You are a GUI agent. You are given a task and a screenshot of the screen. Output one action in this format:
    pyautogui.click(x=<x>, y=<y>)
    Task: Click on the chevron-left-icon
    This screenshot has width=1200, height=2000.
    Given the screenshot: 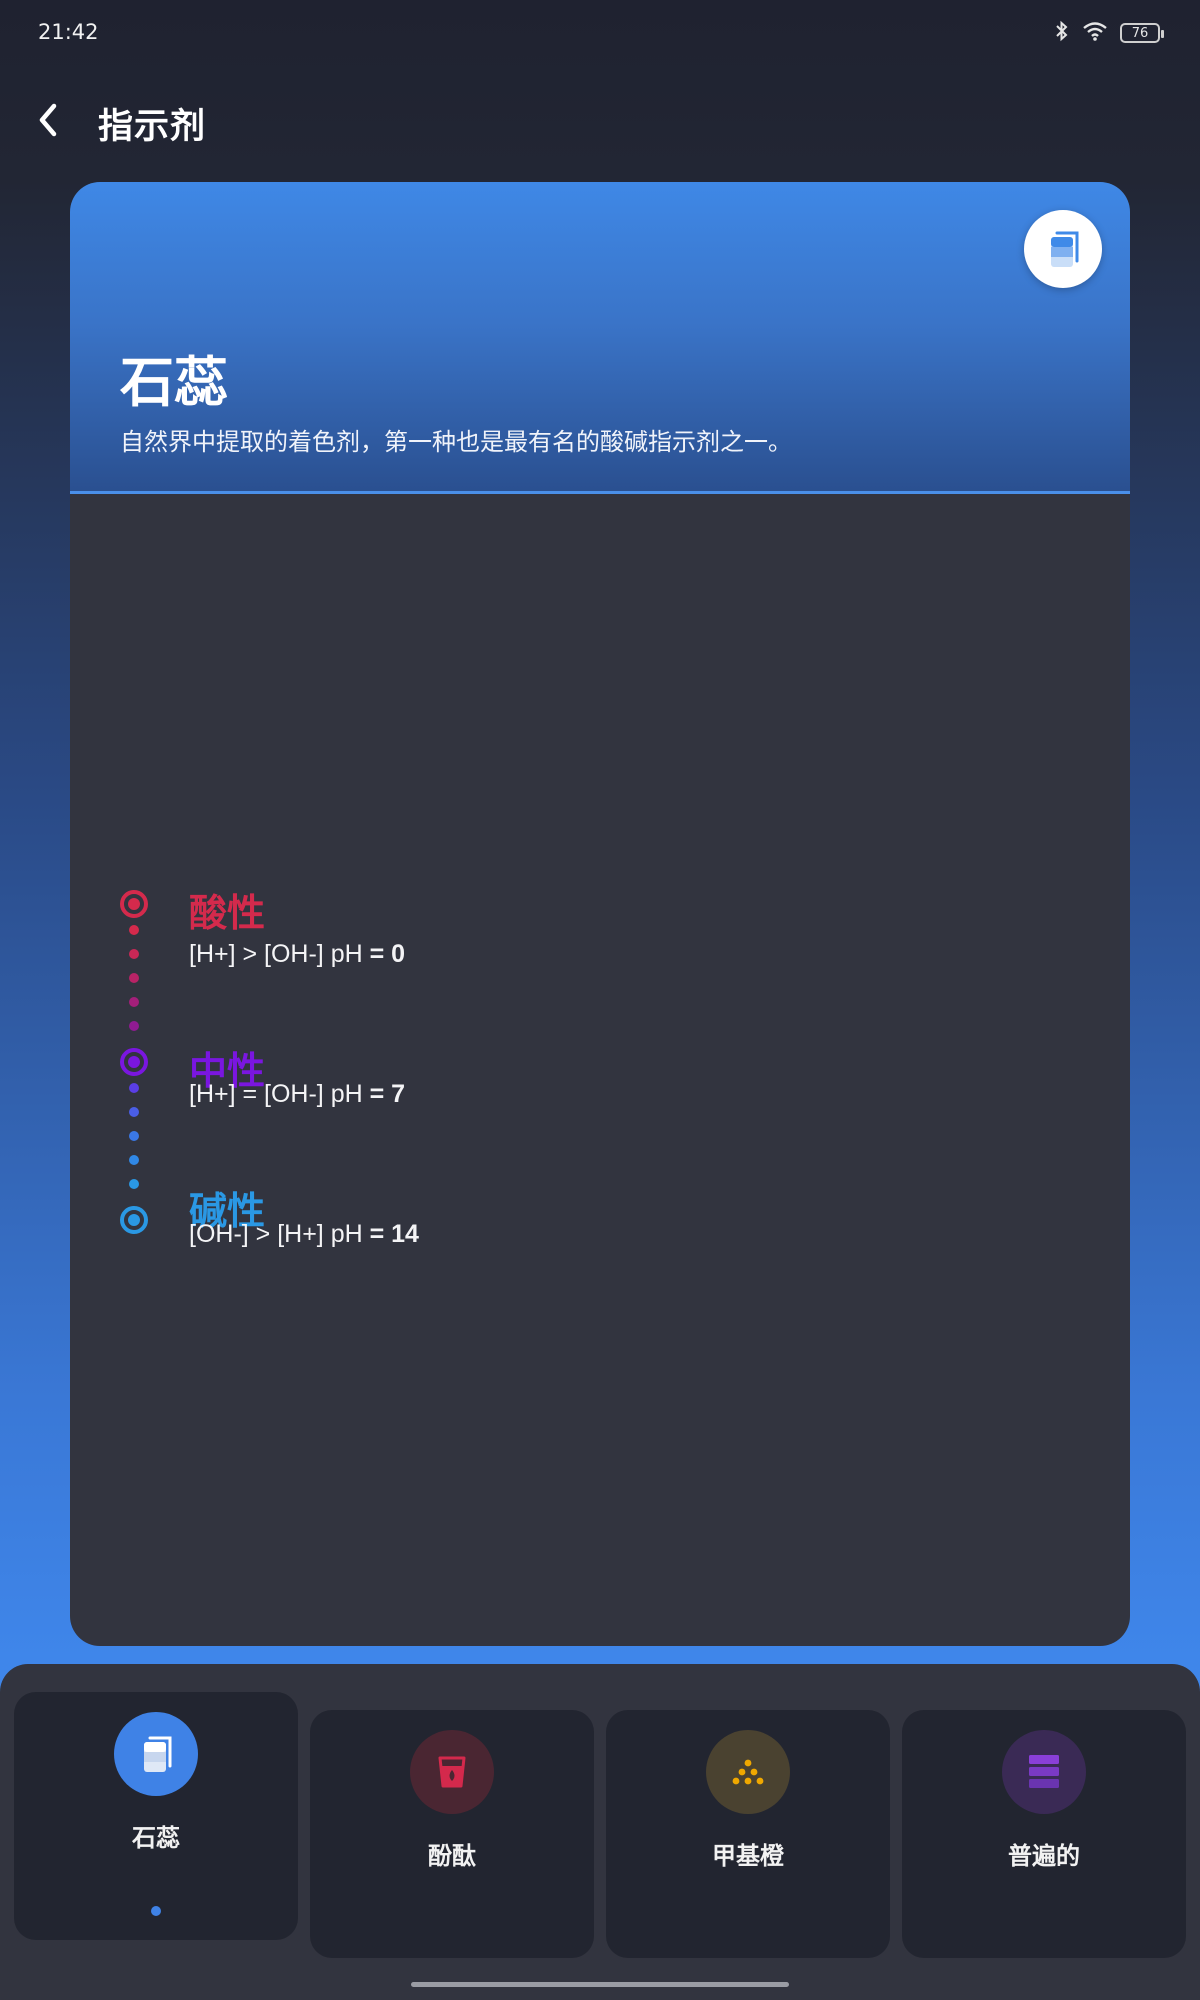 What is the action you would take?
    pyautogui.click(x=48, y=120)
    